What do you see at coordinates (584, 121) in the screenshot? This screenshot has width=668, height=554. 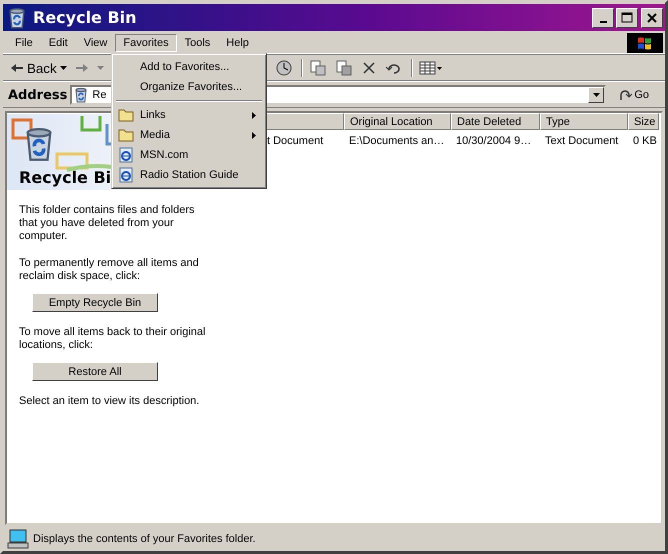 I see `column-header: Type` at bounding box center [584, 121].